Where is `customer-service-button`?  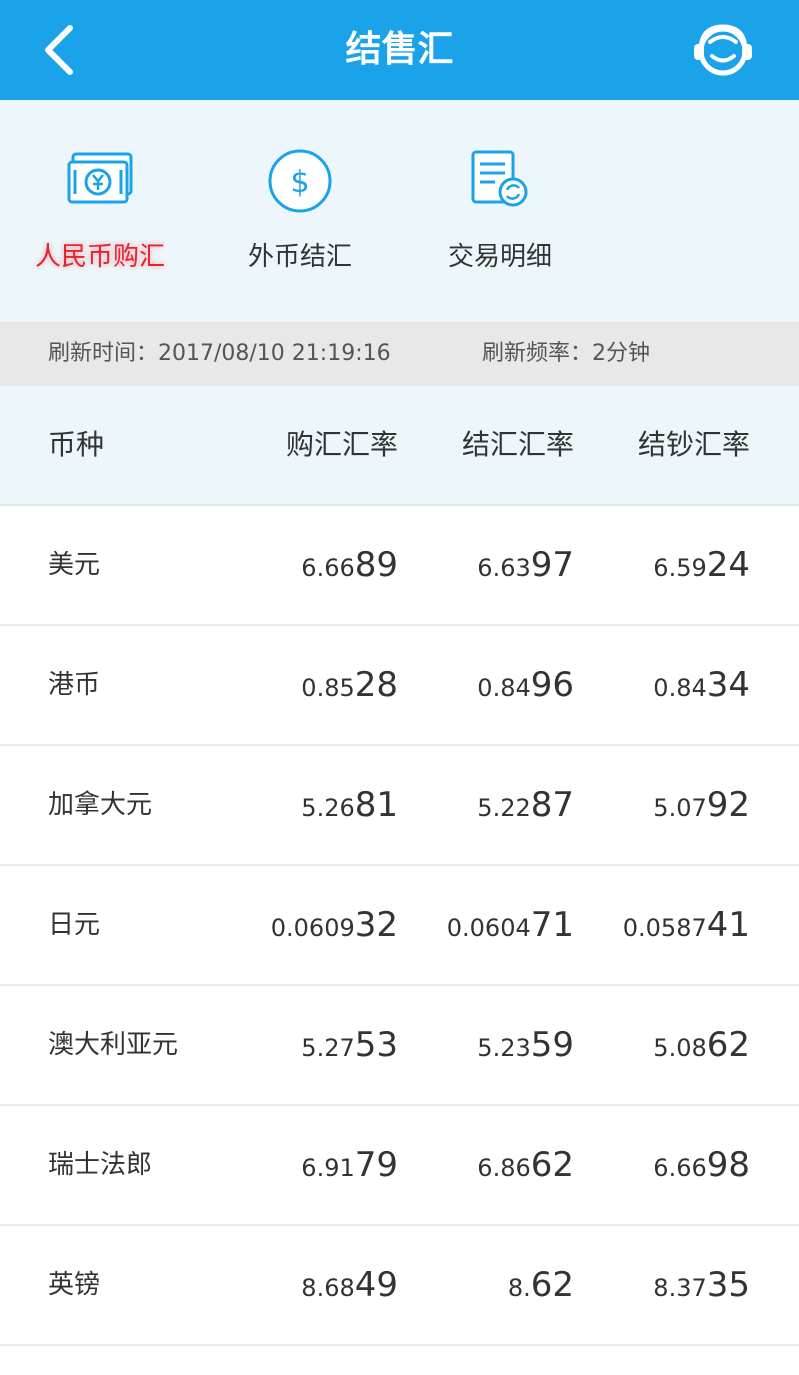 customer-service-button is located at coordinates (723, 51).